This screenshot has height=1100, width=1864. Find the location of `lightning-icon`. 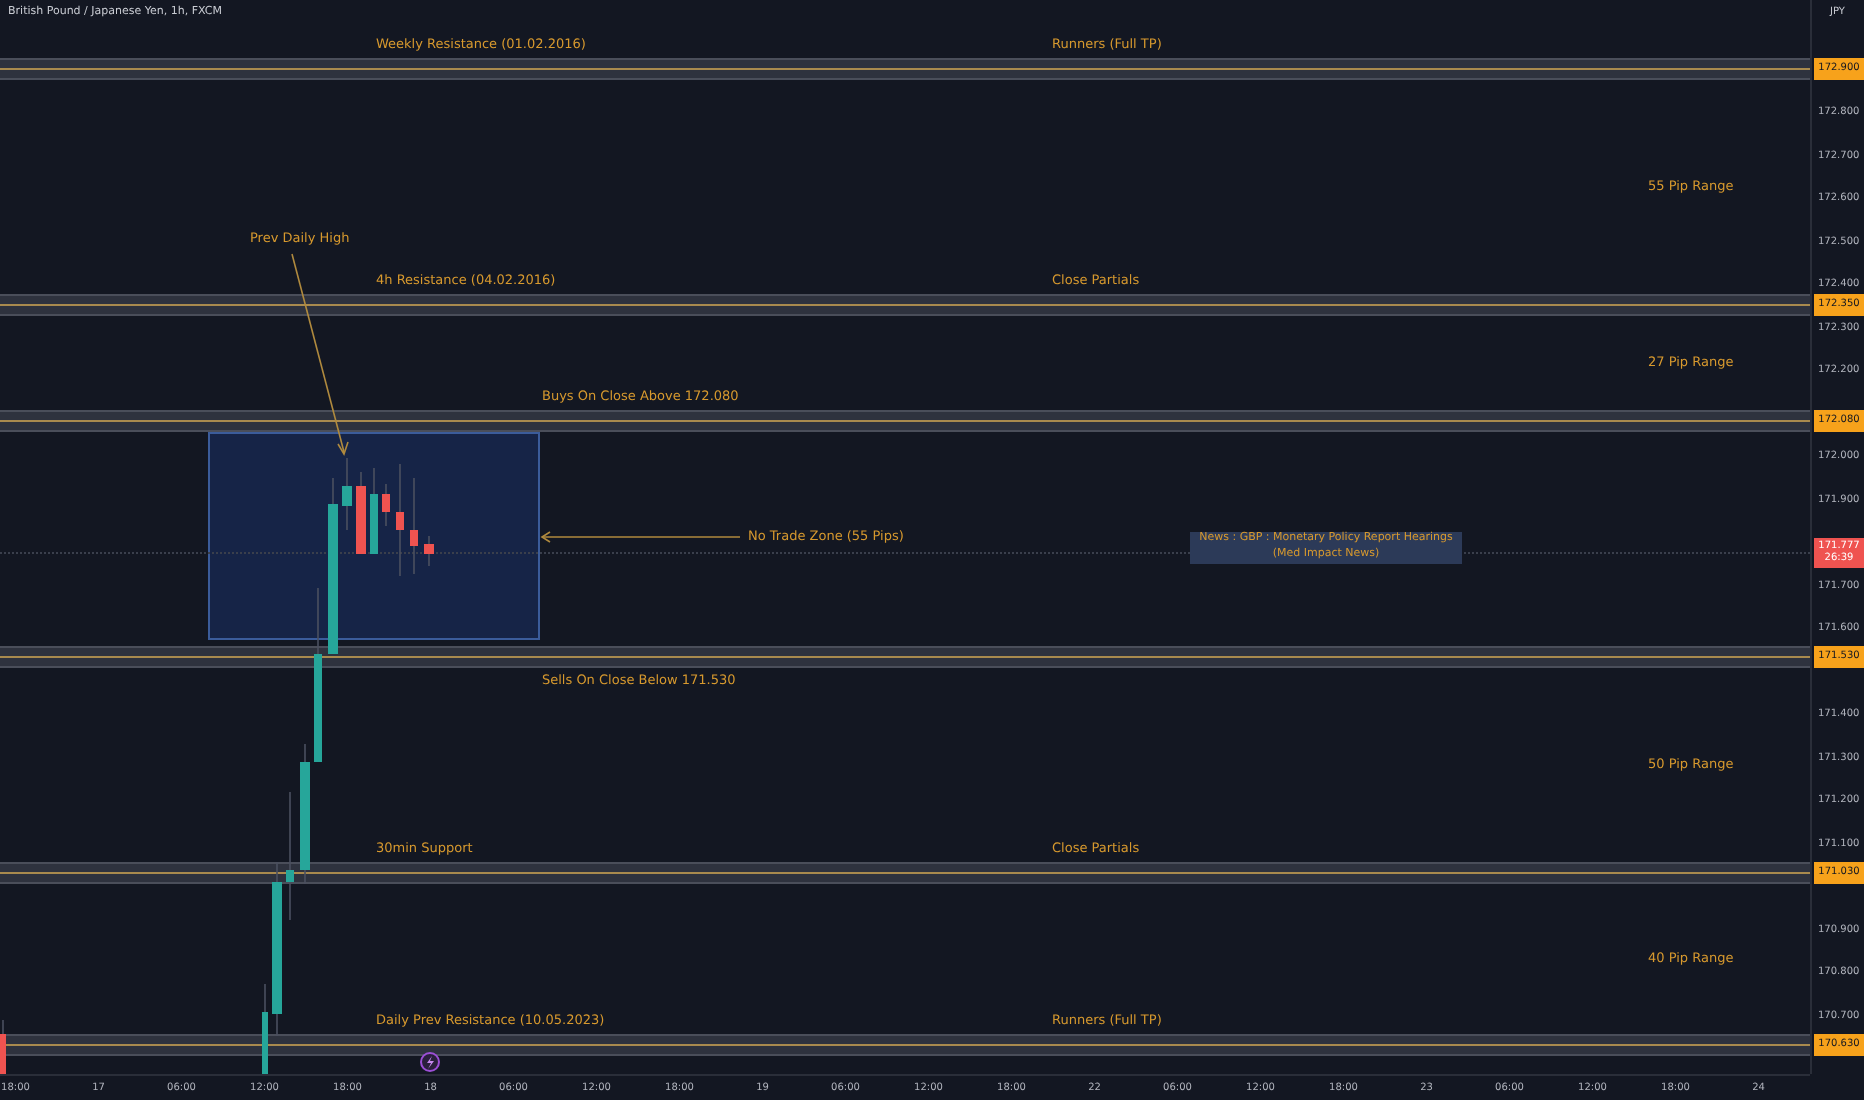

lightning-icon is located at coordinates (430, 1062).